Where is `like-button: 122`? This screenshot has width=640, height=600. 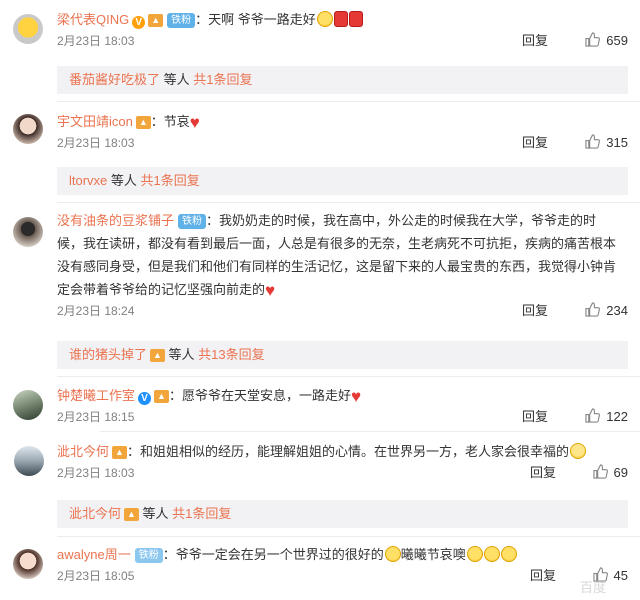 like-button: 122 is located at coordinates (606, 417).